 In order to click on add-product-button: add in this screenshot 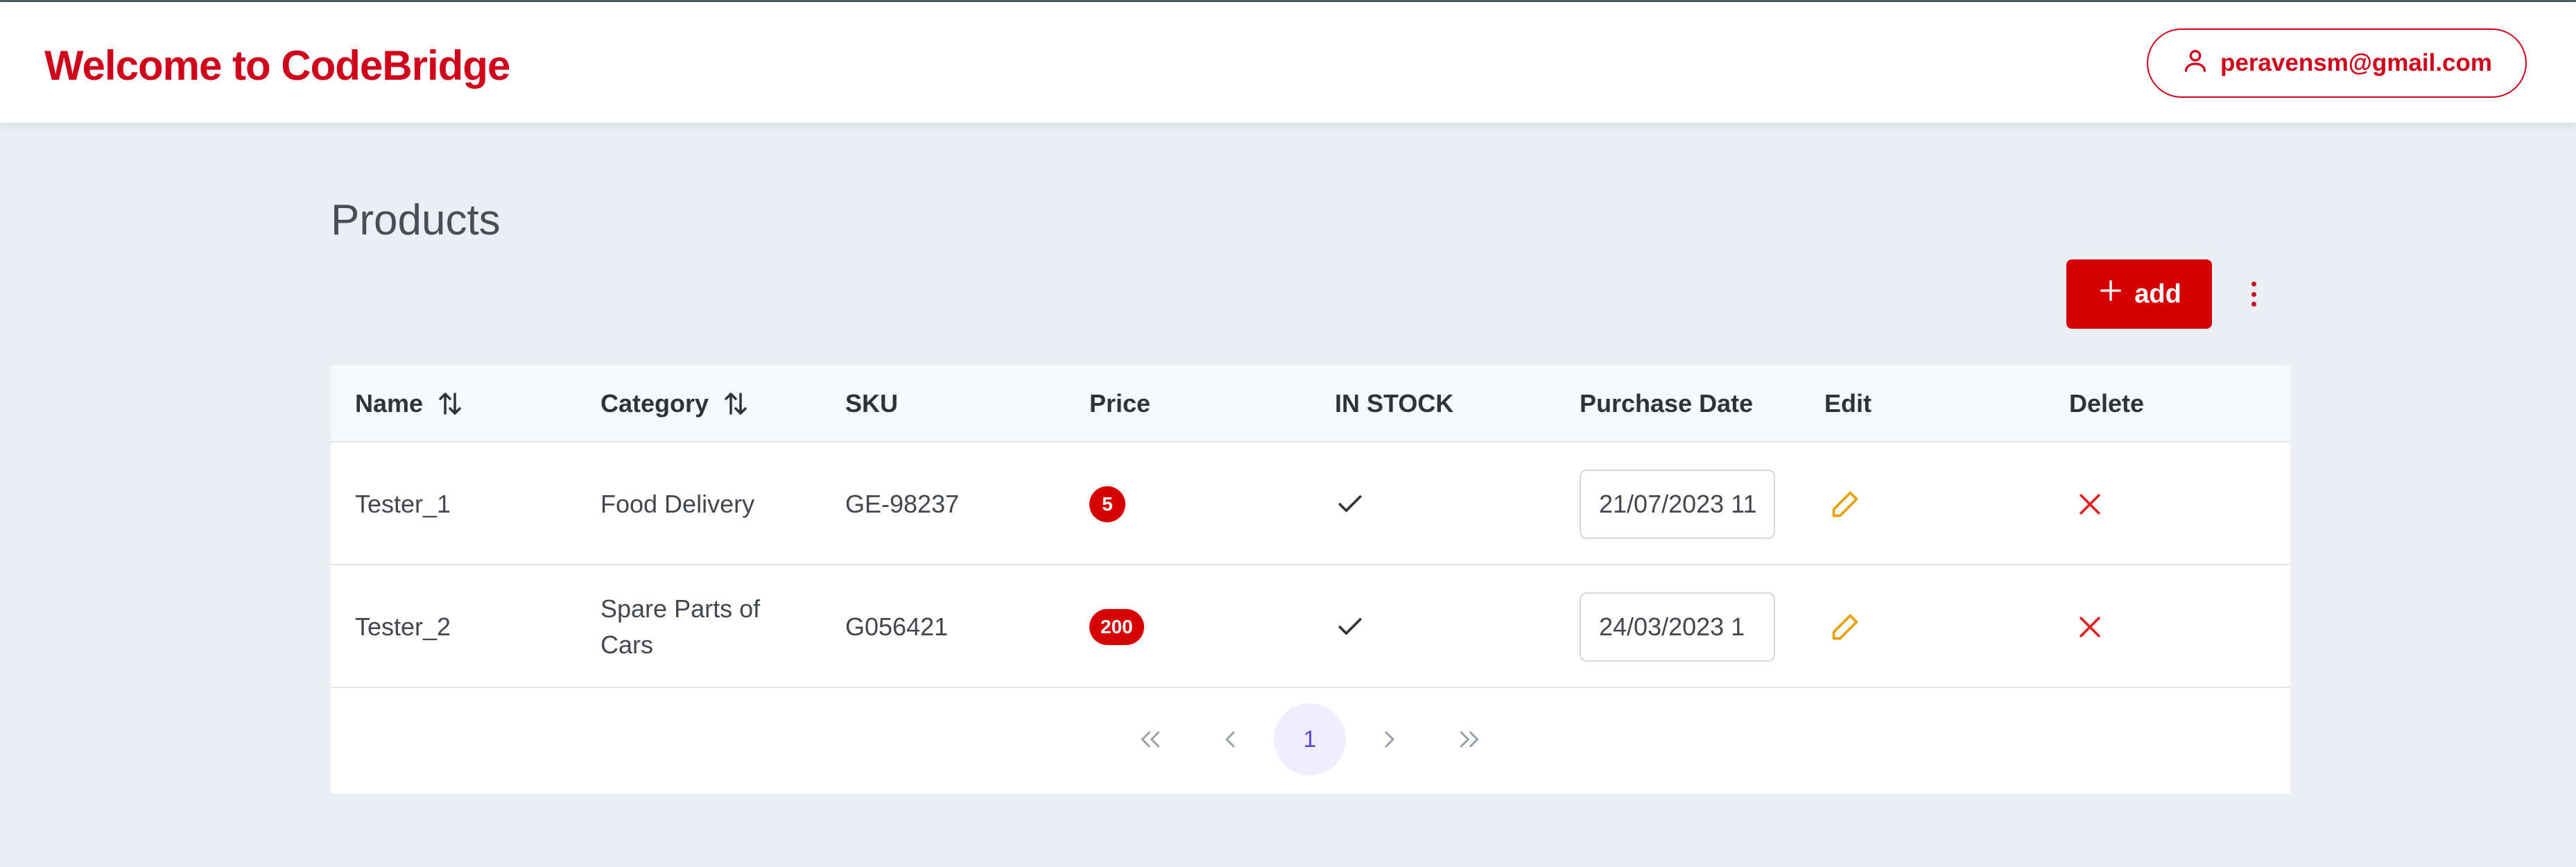, I will do `click(2139, 294)`.